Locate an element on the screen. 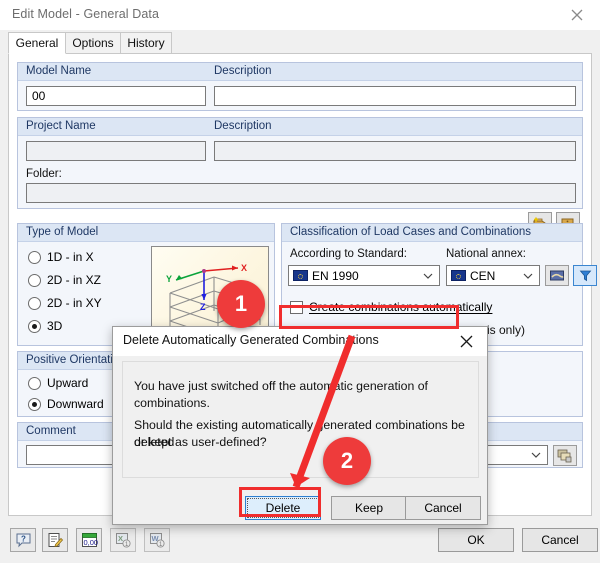 This screenshot has width=600, height=563. units-button: 0,00 is located at coordinates (89, 540).